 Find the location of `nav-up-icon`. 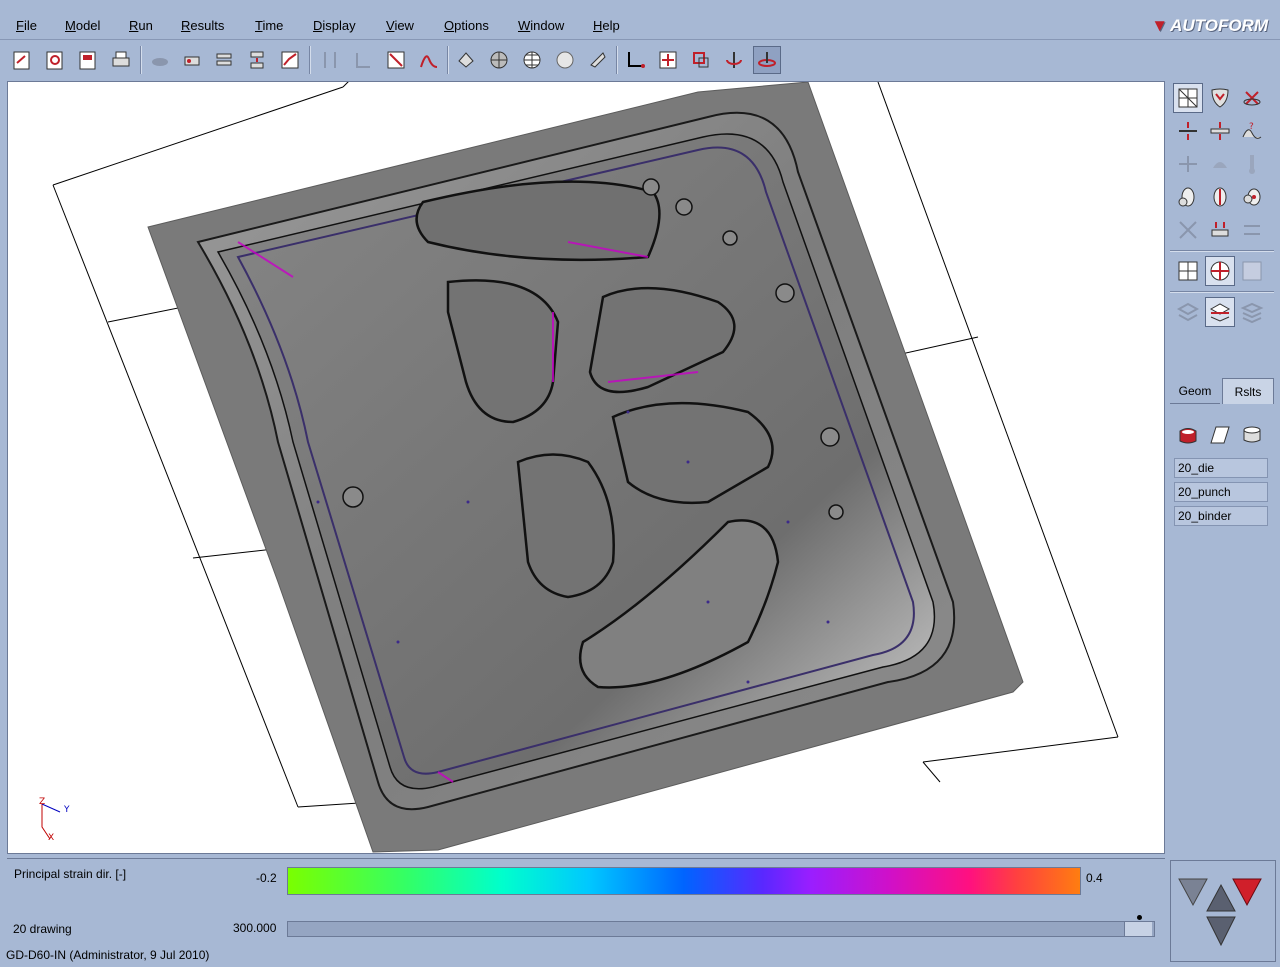

nav-up-icon is located at coordinates (1221, 897).